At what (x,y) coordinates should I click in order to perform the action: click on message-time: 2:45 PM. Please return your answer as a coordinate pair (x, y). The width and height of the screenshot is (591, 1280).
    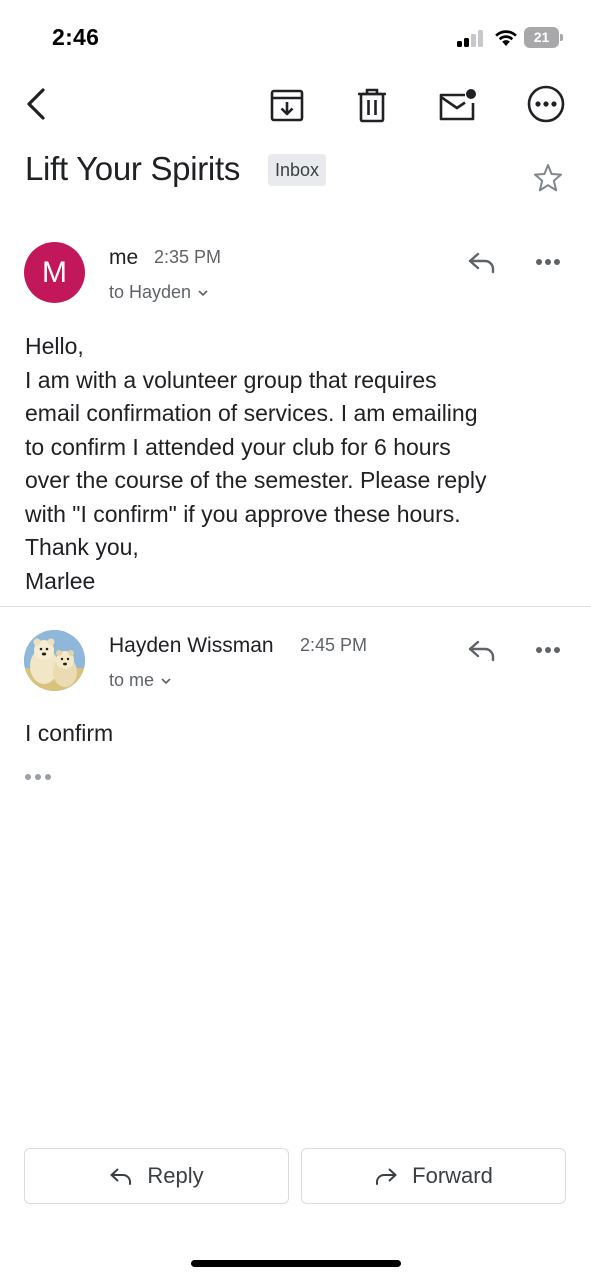
    Looking at the image, I should click on (334, 645).